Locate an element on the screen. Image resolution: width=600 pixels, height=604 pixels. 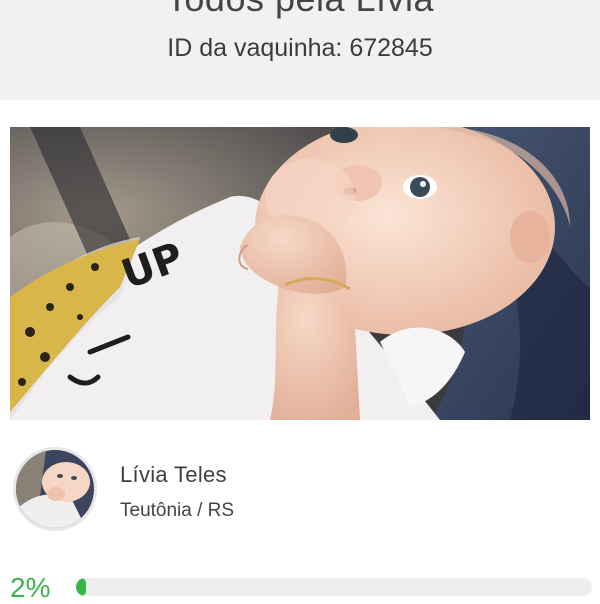
organizer-name: Lívia Teles is located at coordinates (173, 475).